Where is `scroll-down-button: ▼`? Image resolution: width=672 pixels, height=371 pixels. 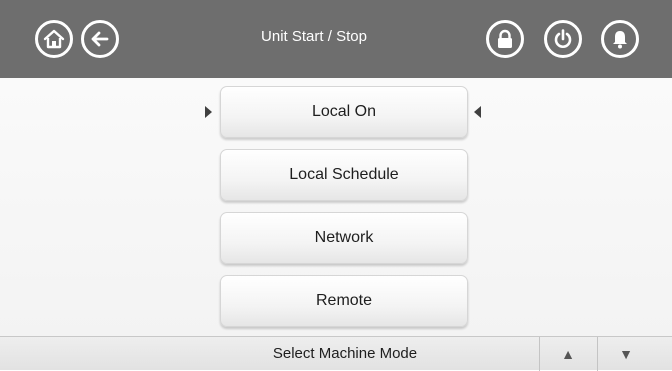 scroll-down-button: ▼ is located at coordinates (626, 354).